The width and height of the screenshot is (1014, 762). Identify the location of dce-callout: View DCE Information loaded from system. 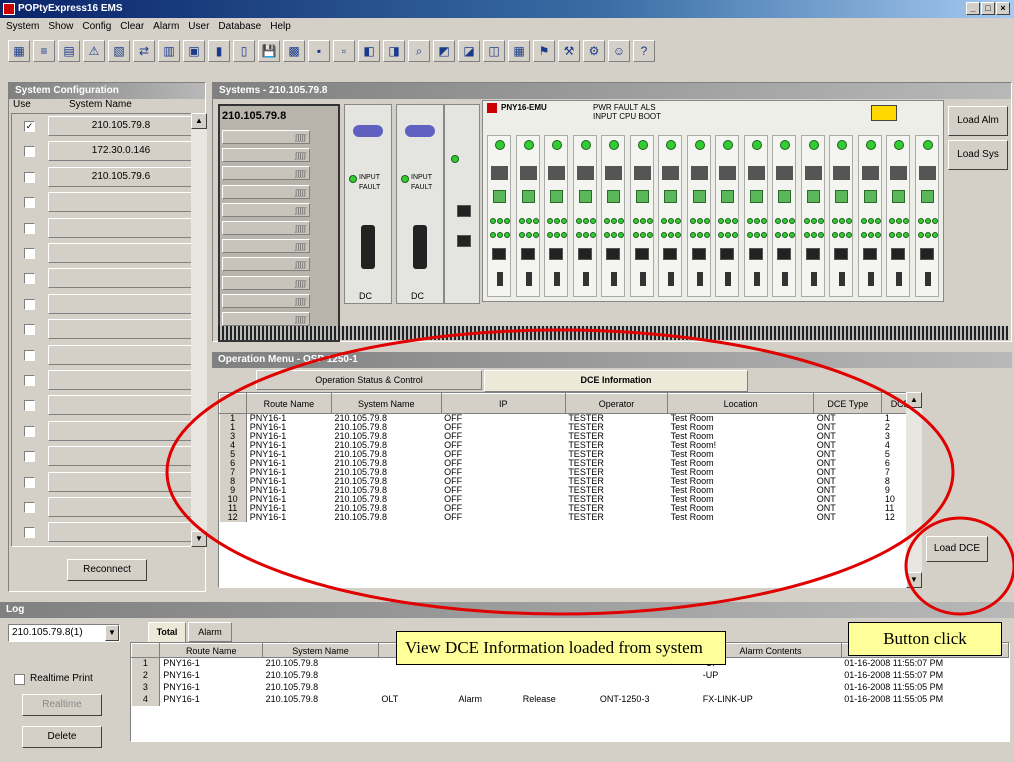
(561, 648).